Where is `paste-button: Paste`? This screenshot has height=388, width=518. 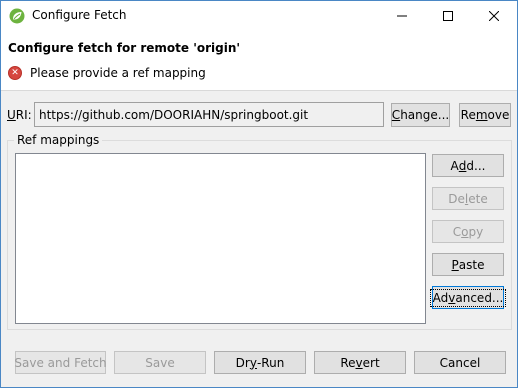
paste-button: Paste is located at coordinates (468, 264).